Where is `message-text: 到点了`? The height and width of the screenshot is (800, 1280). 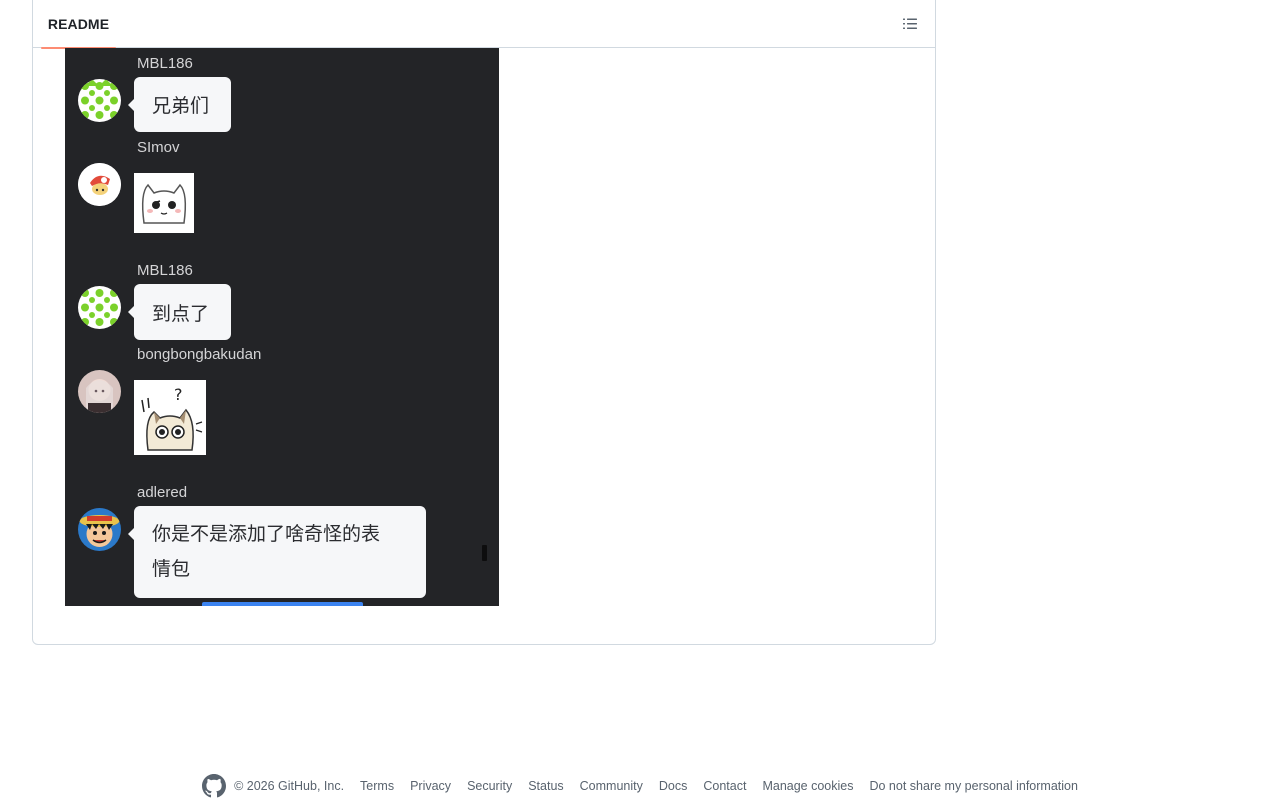 message-text: 到点了 is located at coordinates (181, 313).